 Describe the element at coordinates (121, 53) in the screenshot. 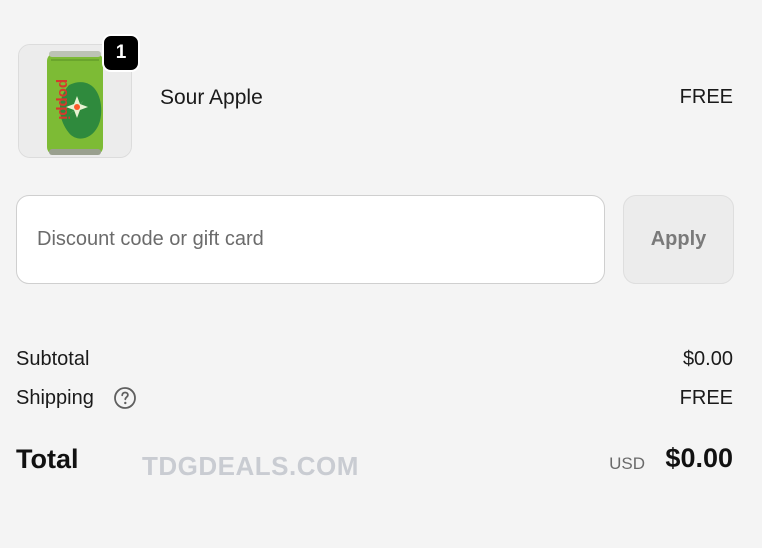

I see `quantity-badge: 1` at that location.